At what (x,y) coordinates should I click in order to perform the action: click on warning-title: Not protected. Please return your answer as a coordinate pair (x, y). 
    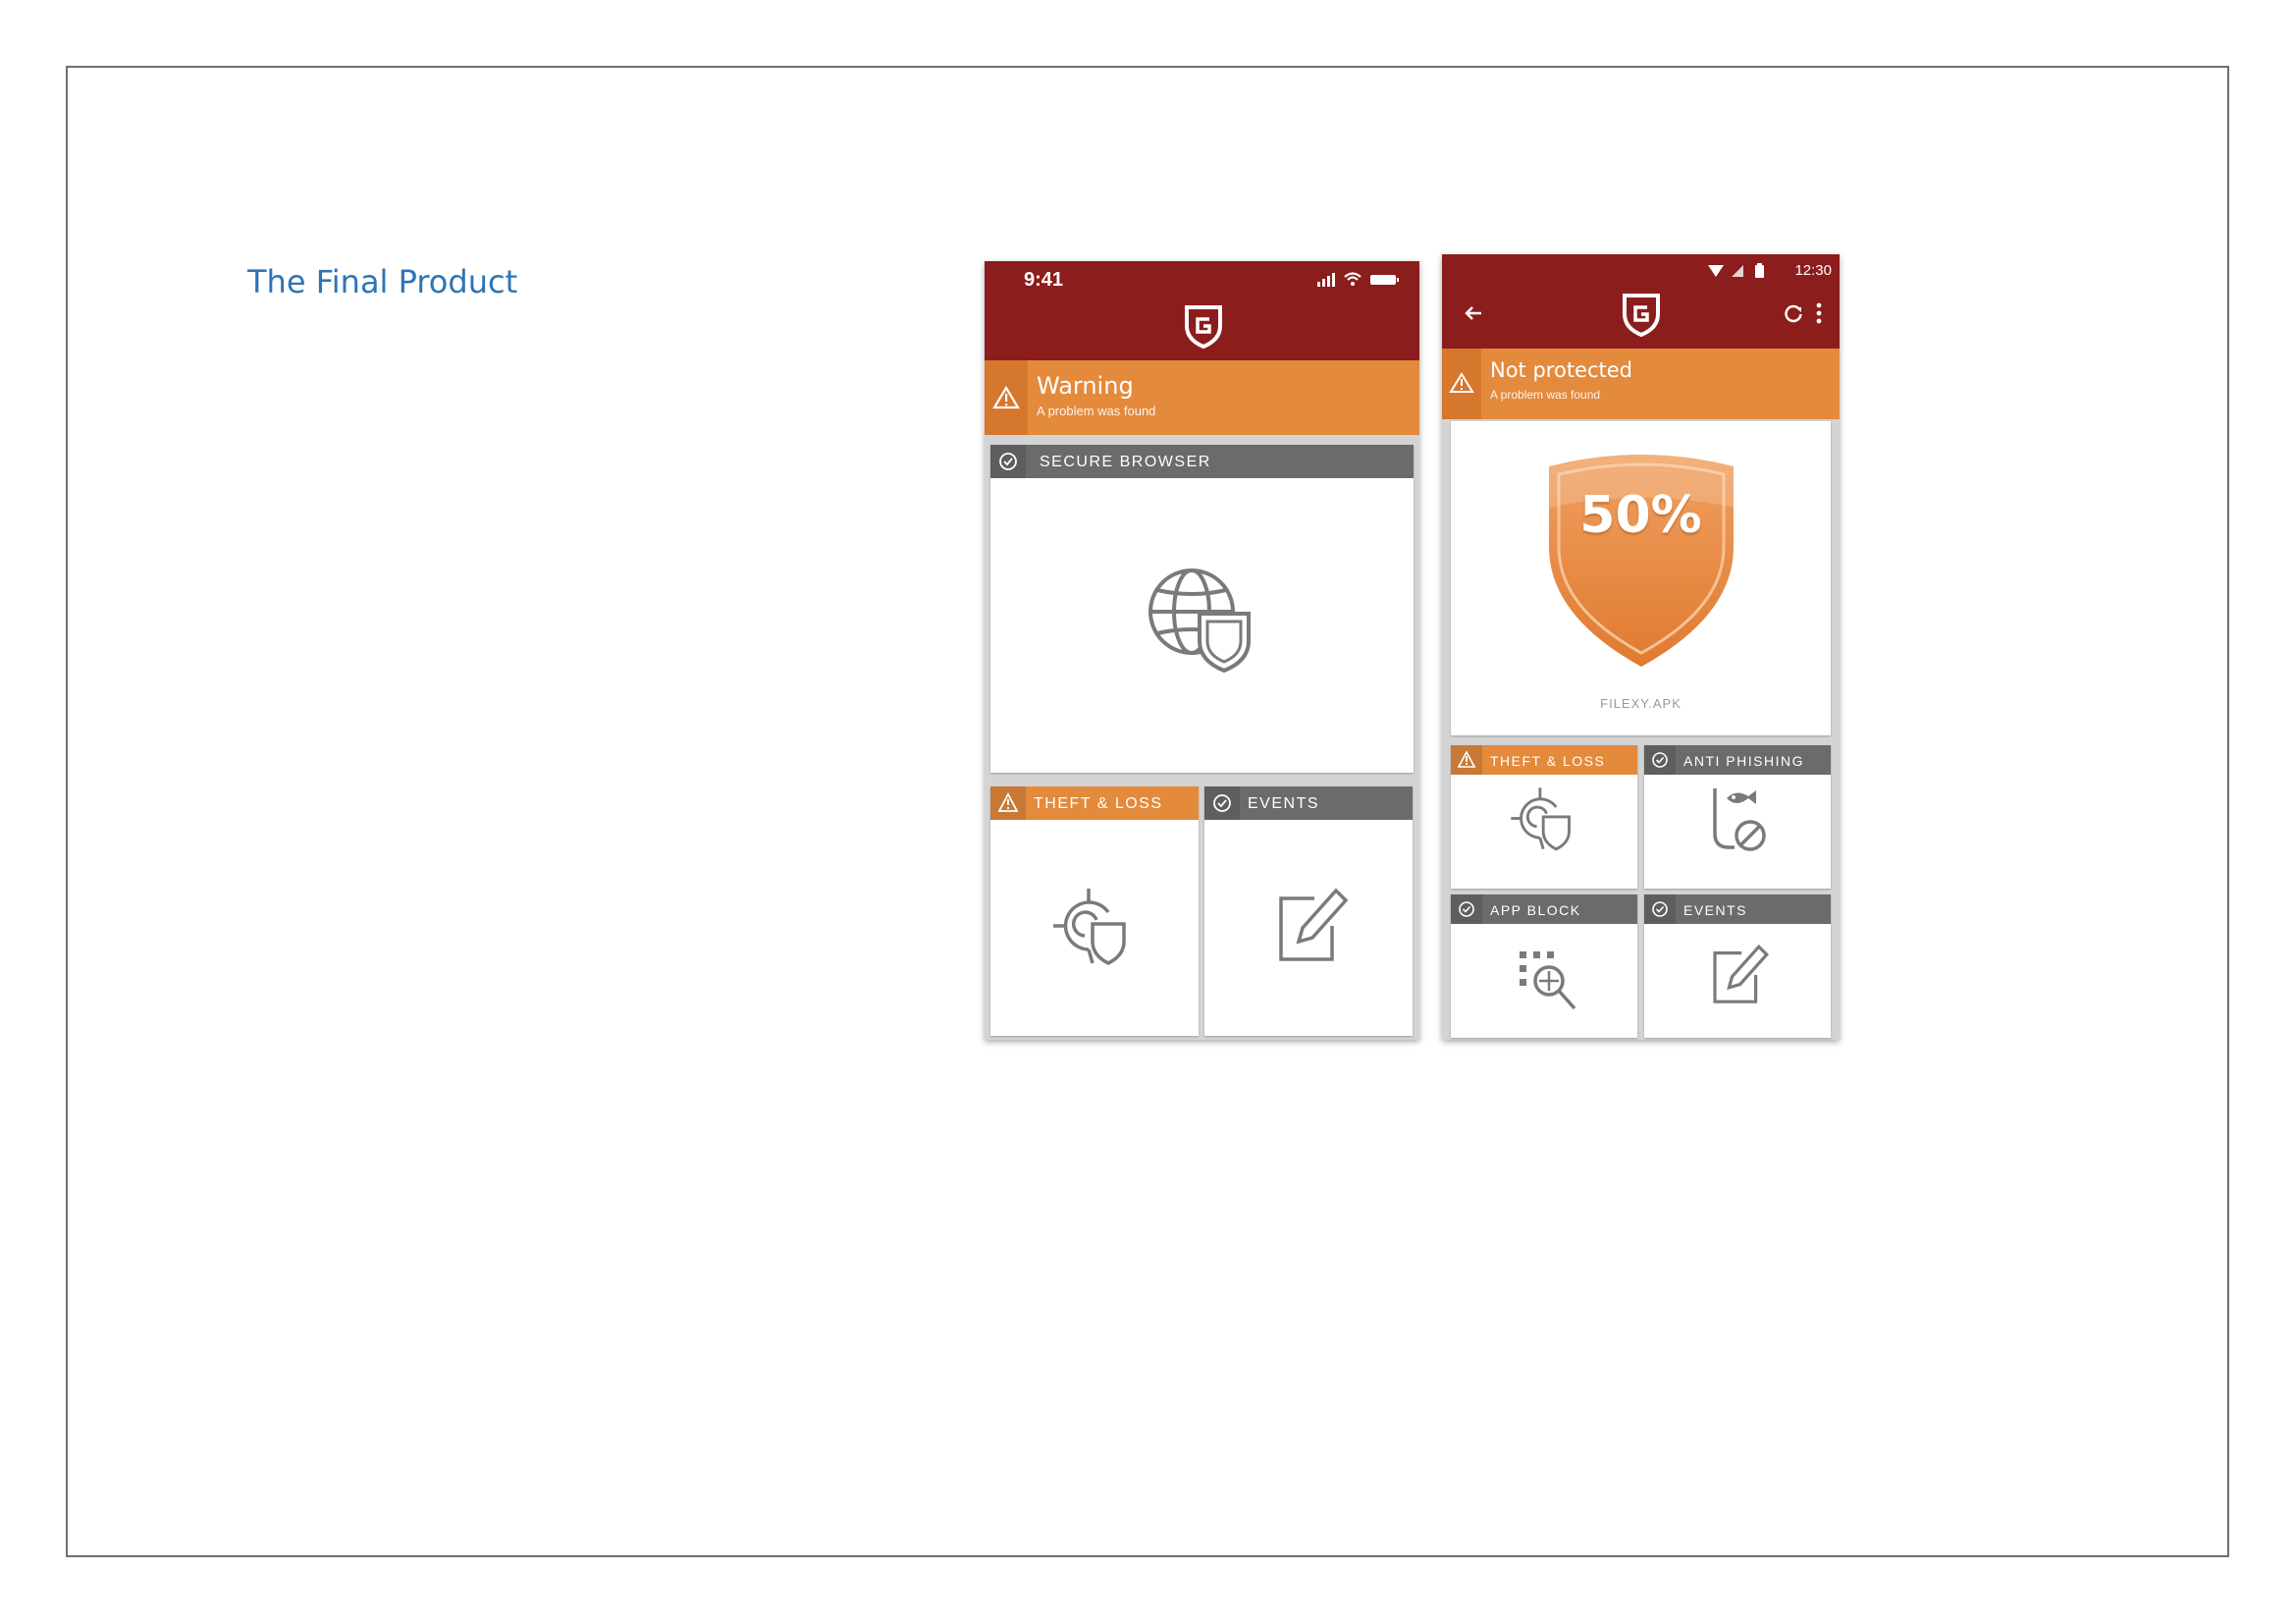
    Looking at the image, I should click on (1562, 370).